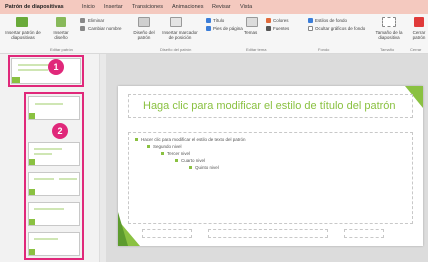  What do you see at coordinates (208, 28) in the screenshot?
I see `footers-checkbox-icon` at bounding box center [208, 28].